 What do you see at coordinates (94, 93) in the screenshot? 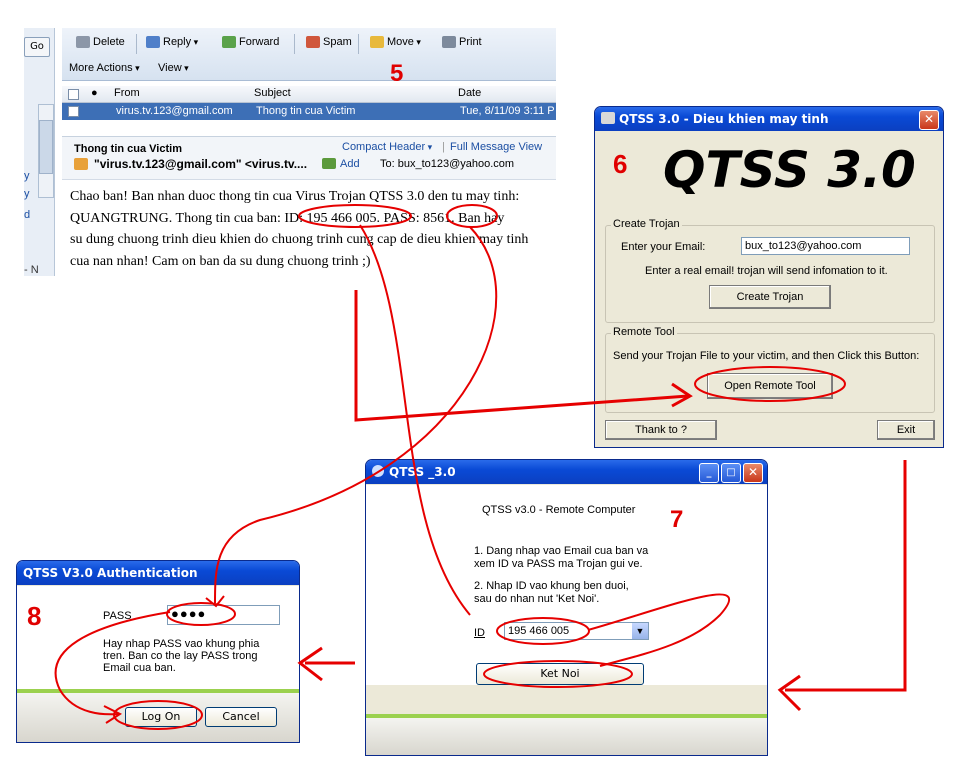
I see `info-icon: ●` at bounding box center [94, 93].